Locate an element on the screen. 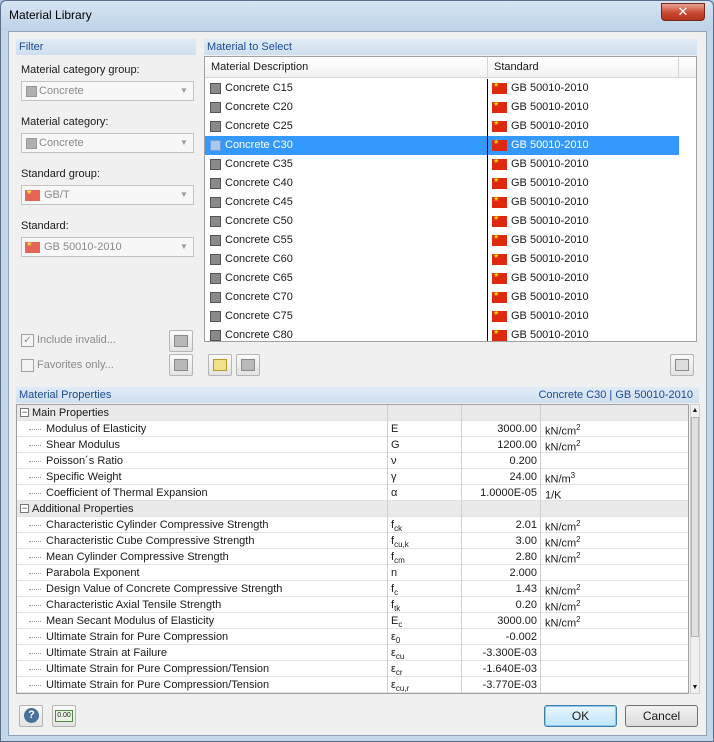  col-standard: Standard is located at coordinates (516, 67).